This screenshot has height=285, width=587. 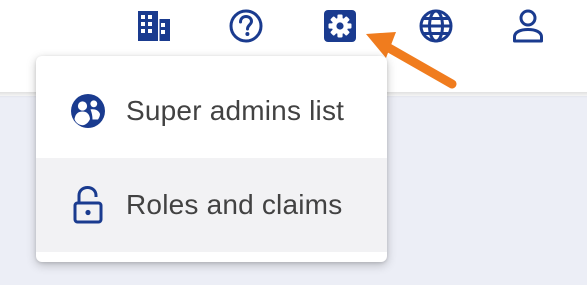 I want to click on account-button, so click(x=528, y=26).